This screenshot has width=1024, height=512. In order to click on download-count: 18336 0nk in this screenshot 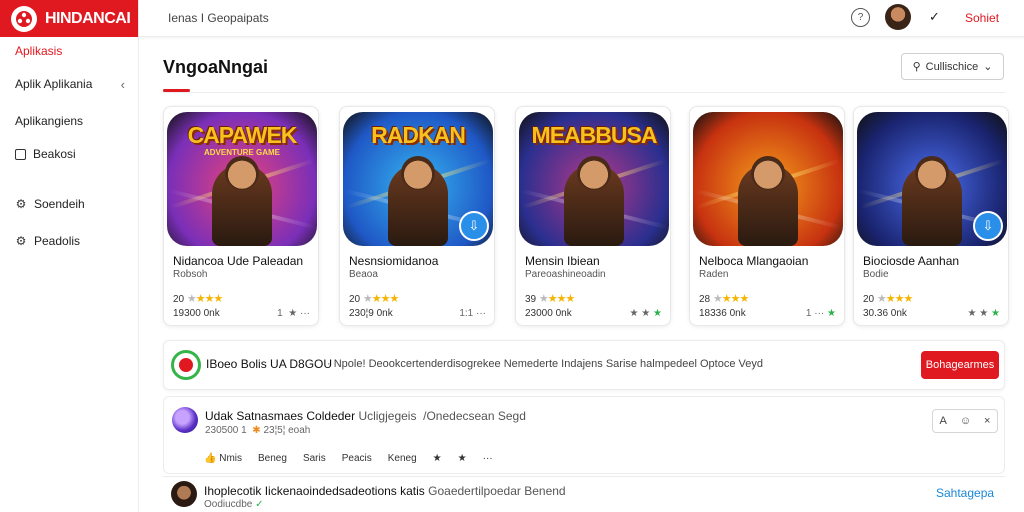, I will do `click(722, 313)`.